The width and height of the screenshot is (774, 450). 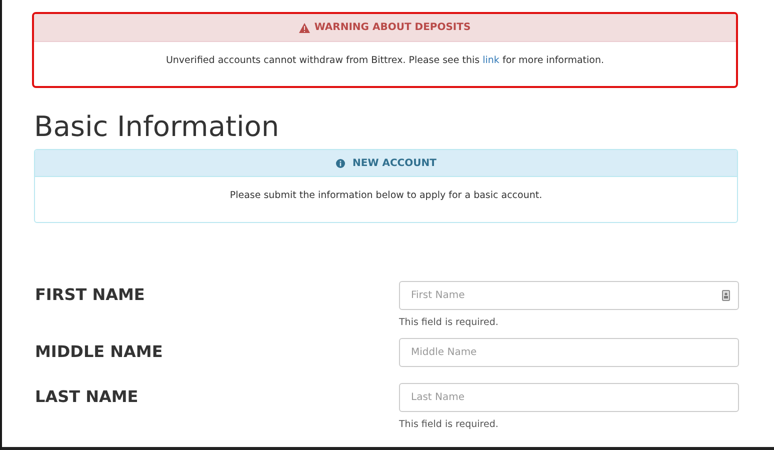 What do you see at coordinates (304, 27) in the screenshot?
I see `warning-icon` at bounding box center [304, 27].